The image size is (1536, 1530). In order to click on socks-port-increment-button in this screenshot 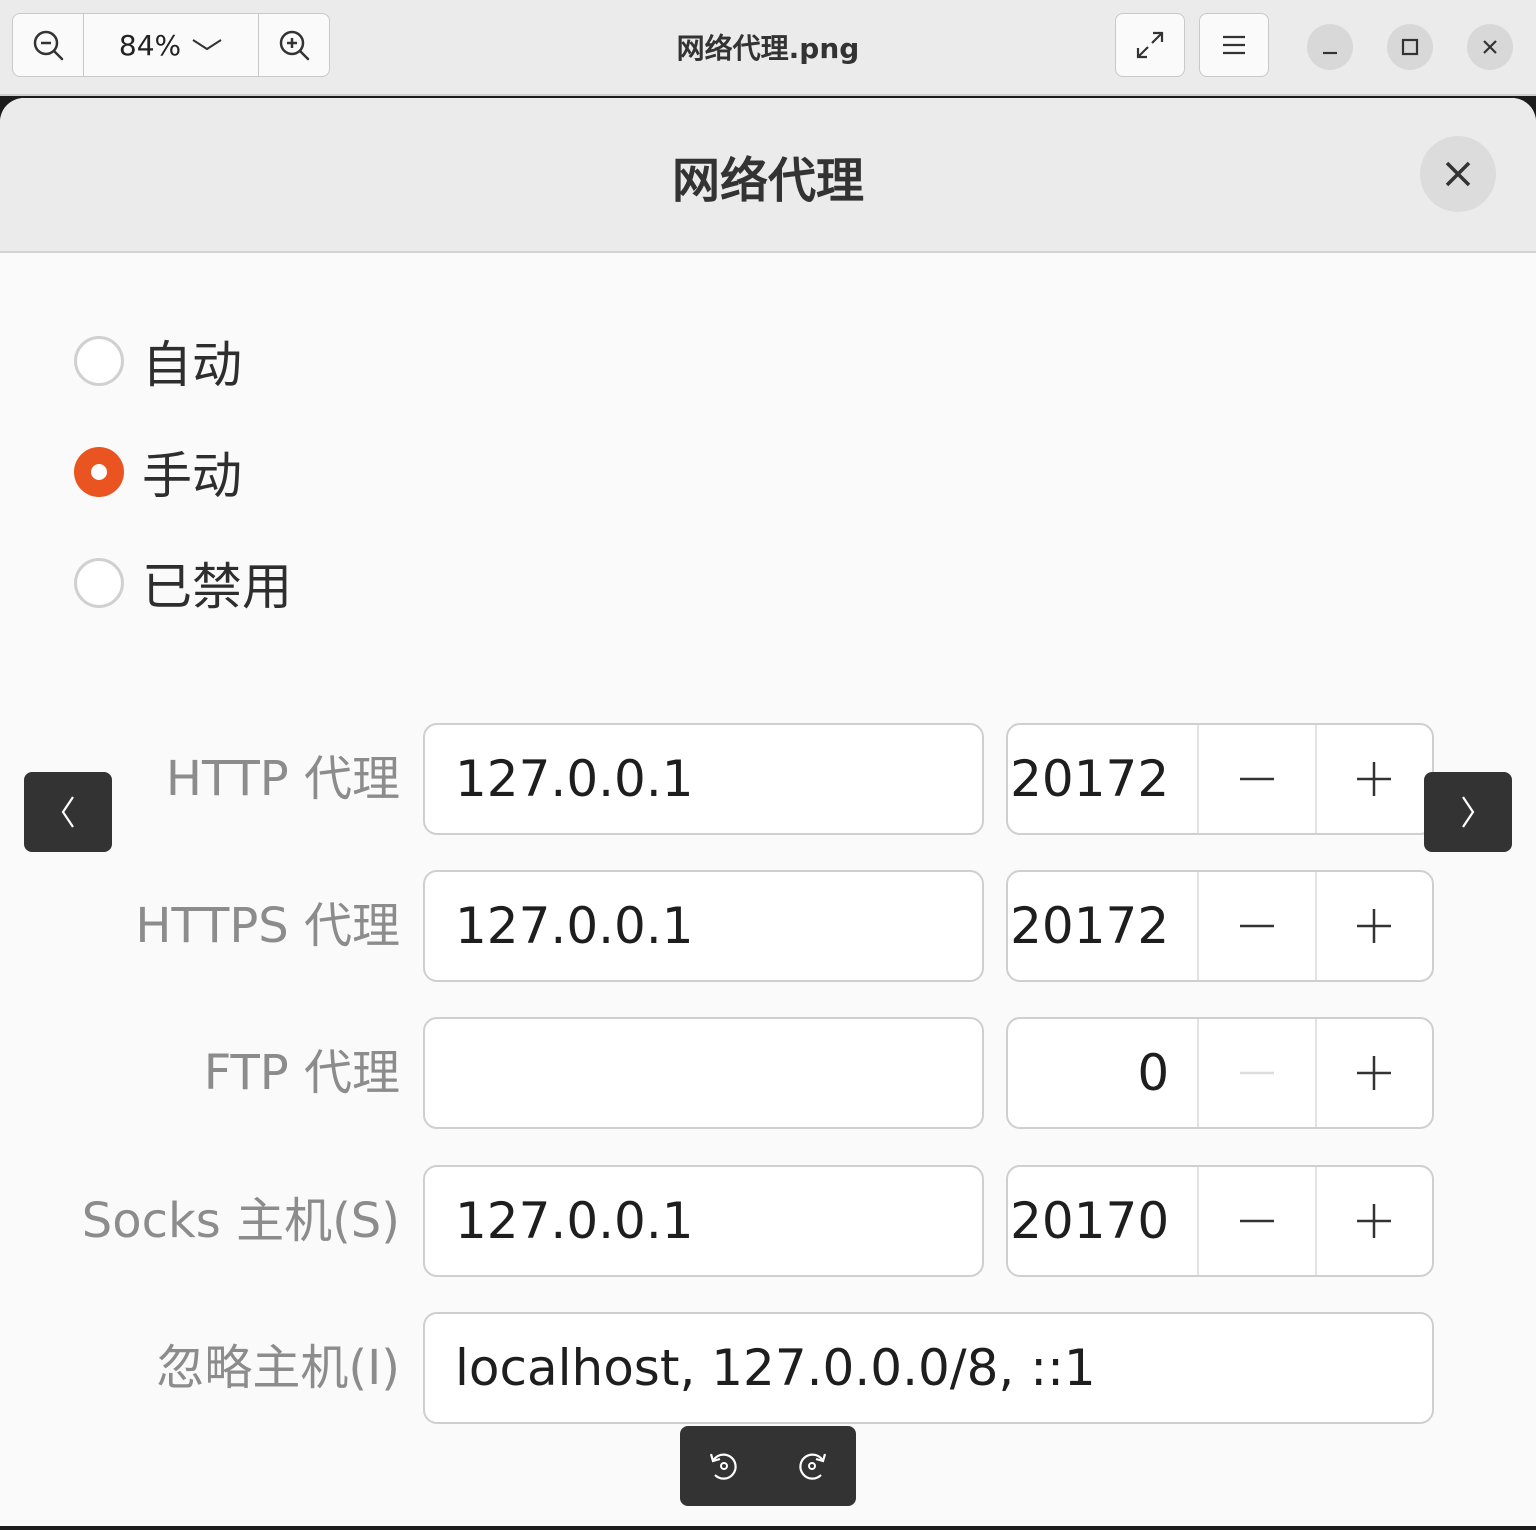, I will do `click(1373, 1221)`.